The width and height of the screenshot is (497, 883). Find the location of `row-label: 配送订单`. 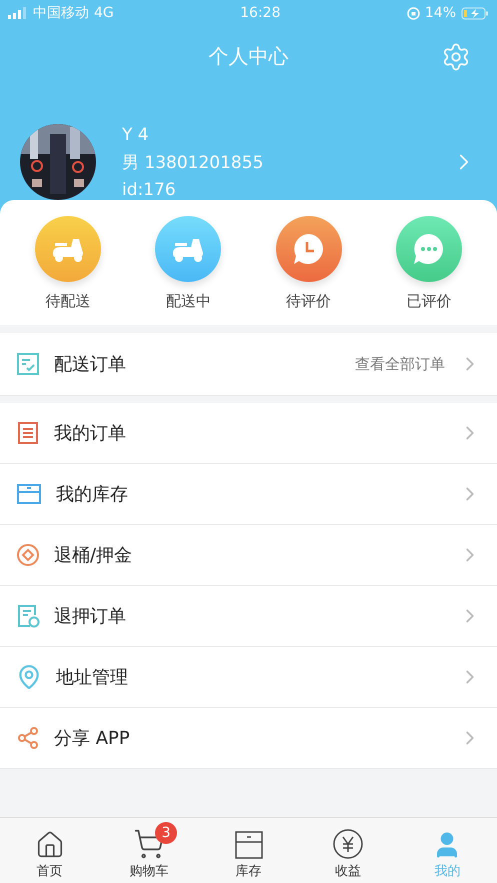

row-label: 配送订单 is located at coordinates (90, 364).